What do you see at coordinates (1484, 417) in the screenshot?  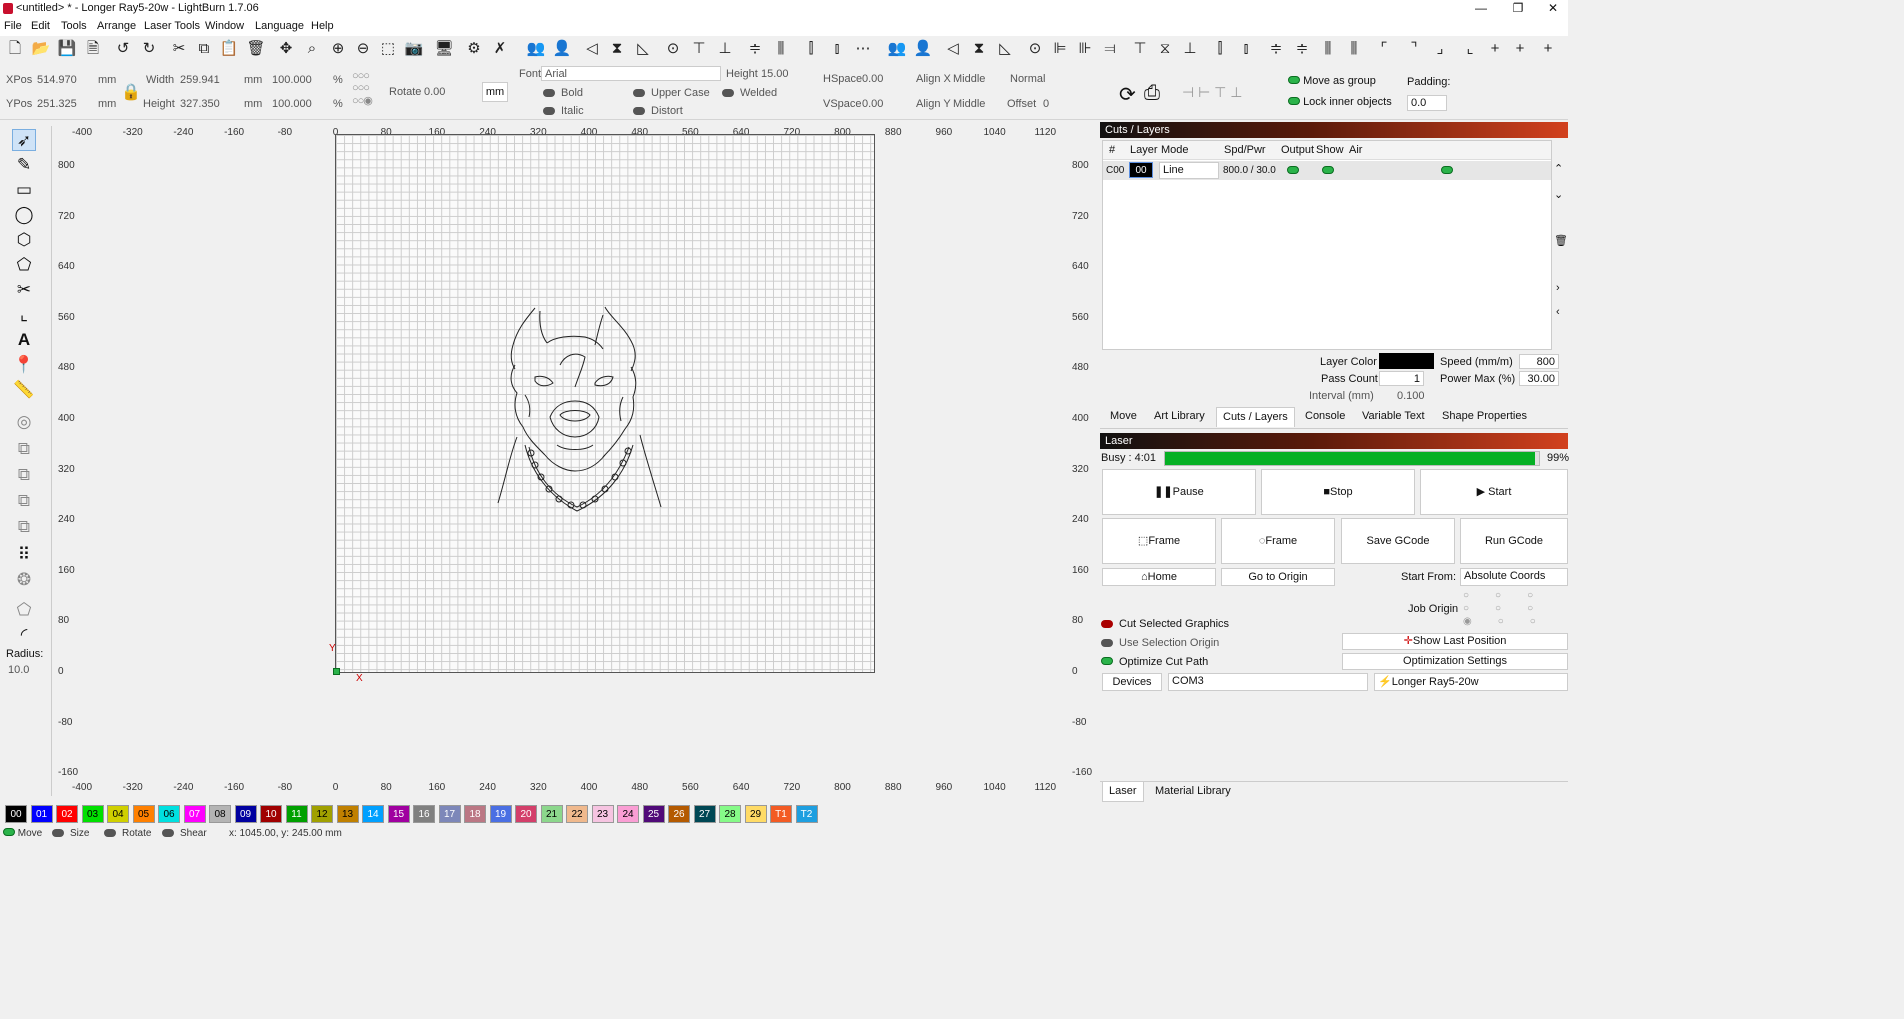 I see `tab-shape-properties: Shape Properties` at bounding box center [1484, 417].